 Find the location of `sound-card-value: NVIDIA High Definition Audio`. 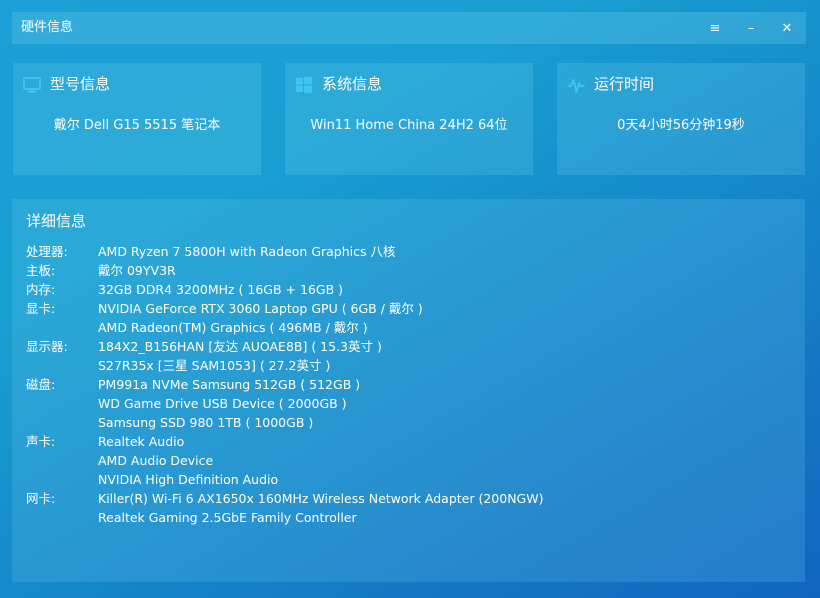

sound-card-value: NVIDIA High Definition Audio is located at coordinates (188, 479).